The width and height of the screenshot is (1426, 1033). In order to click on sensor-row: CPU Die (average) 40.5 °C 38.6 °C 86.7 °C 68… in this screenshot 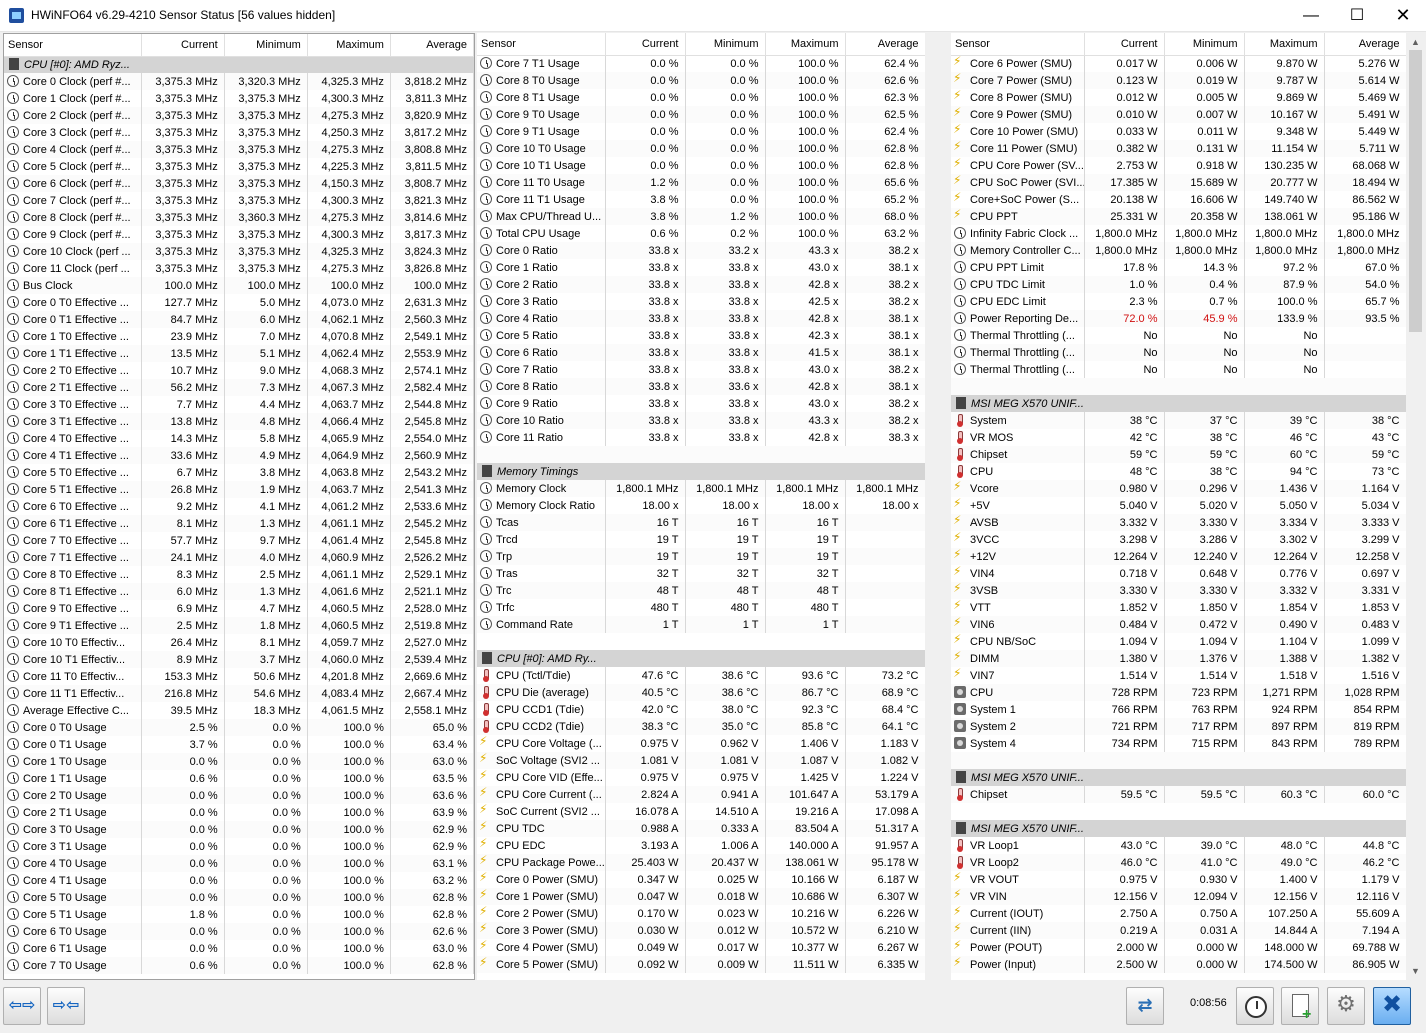, I will do `click(701, 692)`.